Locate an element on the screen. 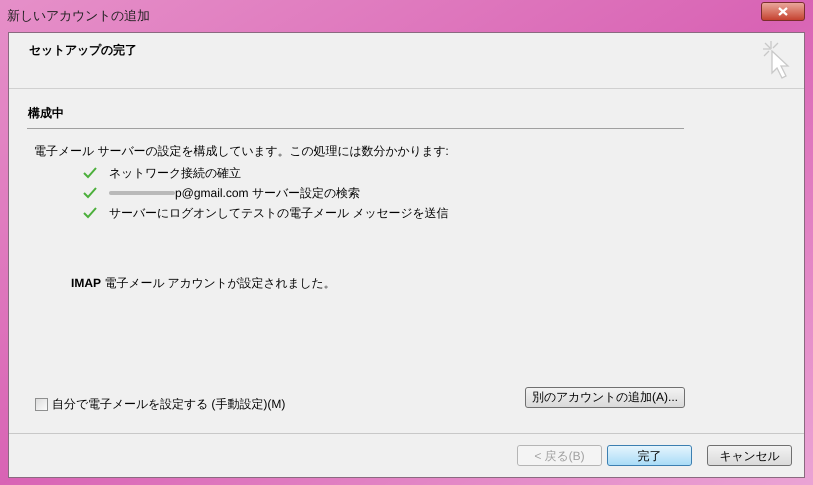  header-title: セットアップの完了 is located at coordinates (83, 50).